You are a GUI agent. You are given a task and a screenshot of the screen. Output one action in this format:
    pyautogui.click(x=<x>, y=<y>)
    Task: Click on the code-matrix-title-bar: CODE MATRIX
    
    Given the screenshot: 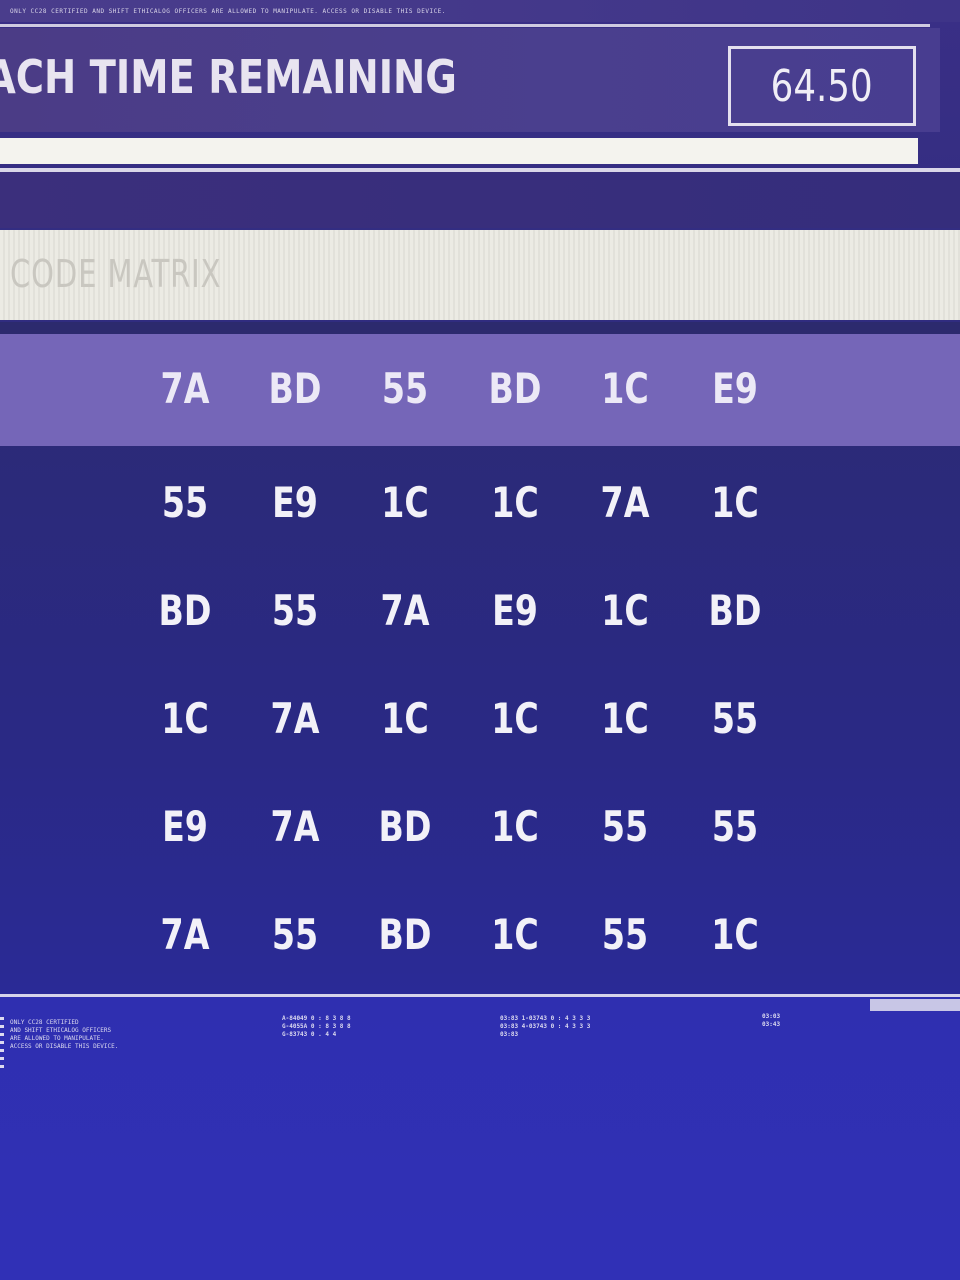 What is the action you would take?
    pyautogui.click(x=480, y=275)
    